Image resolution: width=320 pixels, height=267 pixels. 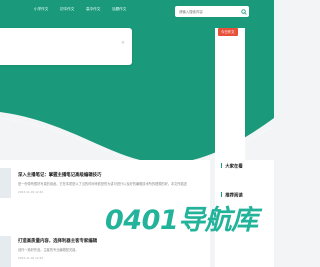 I want to click on featured-card: ×, so click(x=66, y=46).